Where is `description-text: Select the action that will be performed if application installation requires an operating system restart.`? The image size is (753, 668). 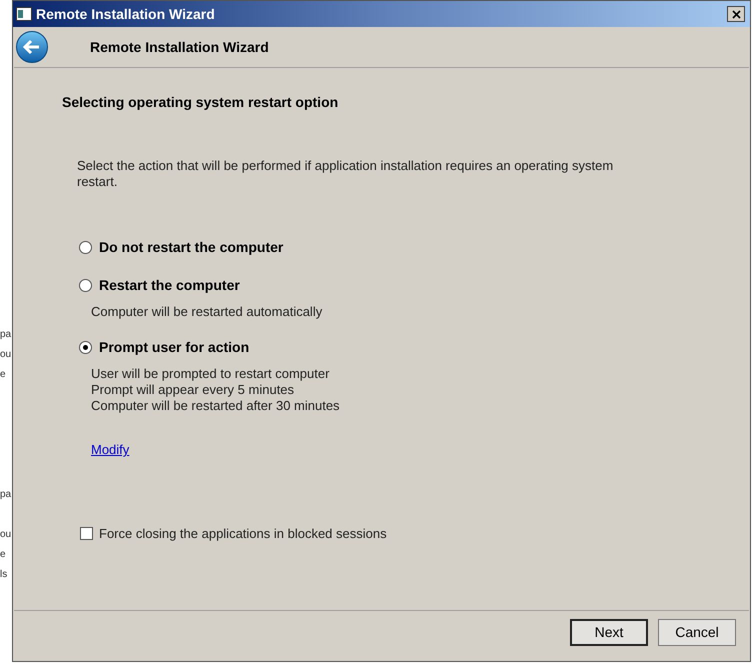 description-text: Select the action that will be performed if application installation requires an operating system restart. is located at coordinates (345, 174).